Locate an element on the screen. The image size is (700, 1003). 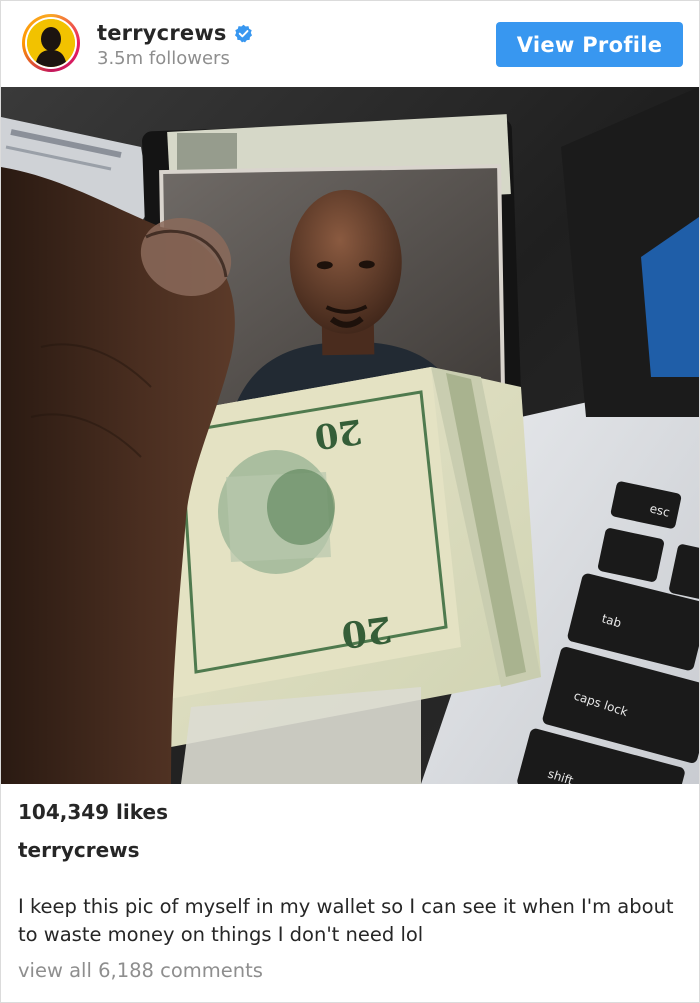
avatar is located at coordinates (51, 43).